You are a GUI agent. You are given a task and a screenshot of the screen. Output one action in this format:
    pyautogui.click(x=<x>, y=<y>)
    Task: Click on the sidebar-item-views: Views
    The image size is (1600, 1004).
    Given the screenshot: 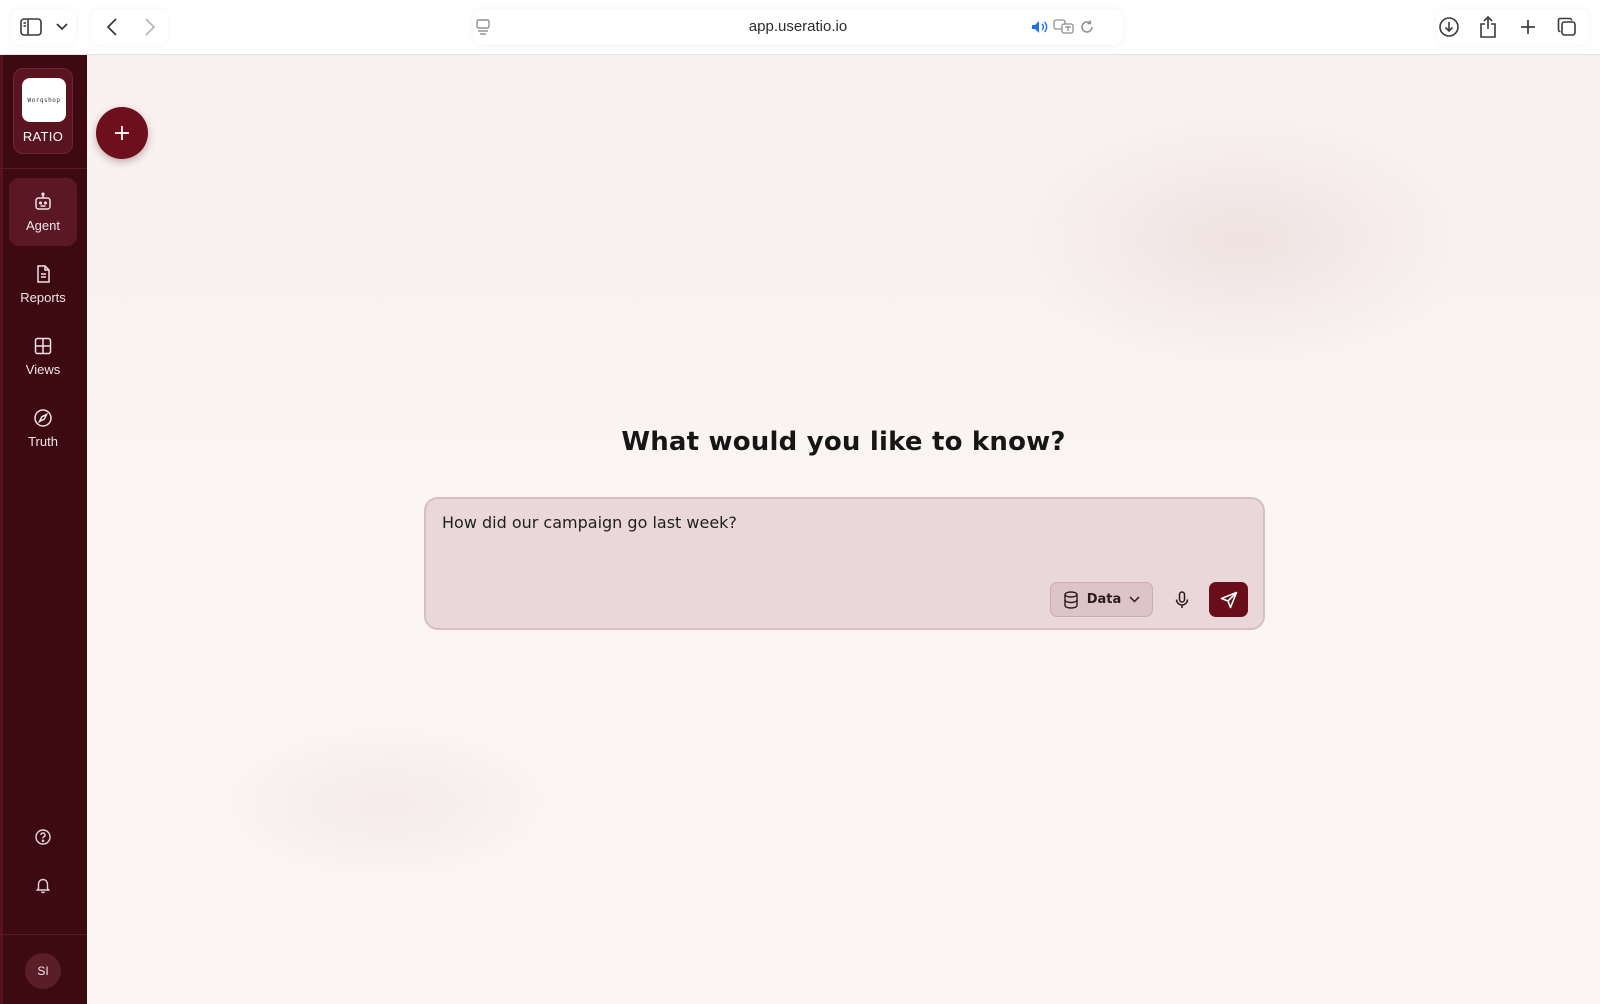 What is the action you would take?
    pyautogui.click(x=43, y=356)
    